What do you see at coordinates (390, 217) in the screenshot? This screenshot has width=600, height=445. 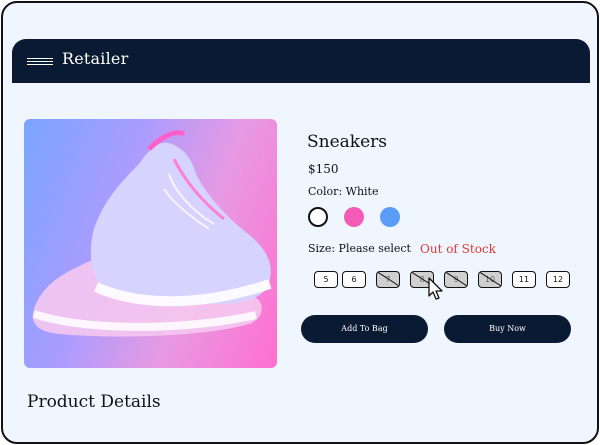 I see `color-swatch-blue` at bounding box center [390, 217].